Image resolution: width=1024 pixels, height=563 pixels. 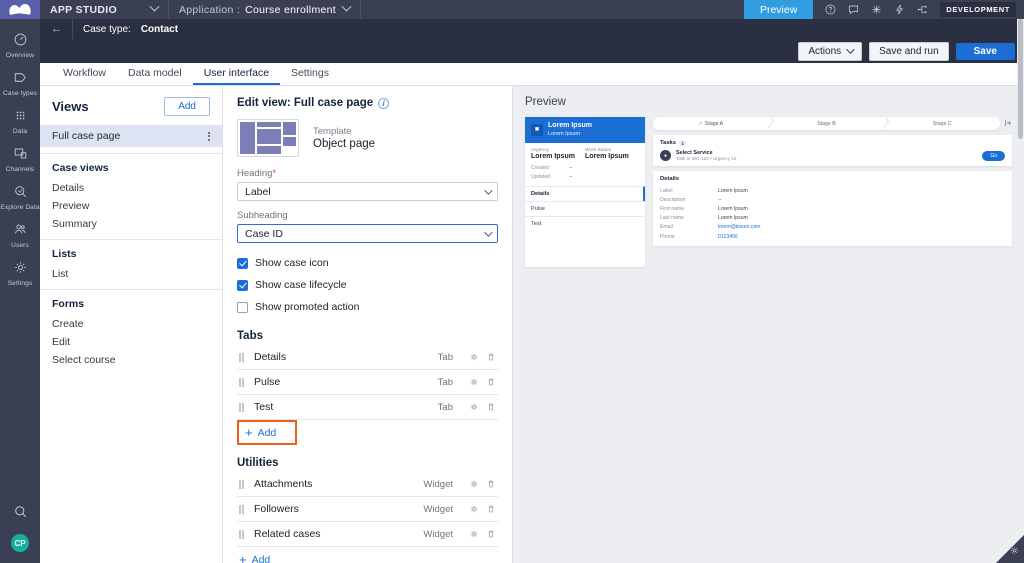 I want to click on show-case-lifecycle-checkbox, so click(x=242, y=285).